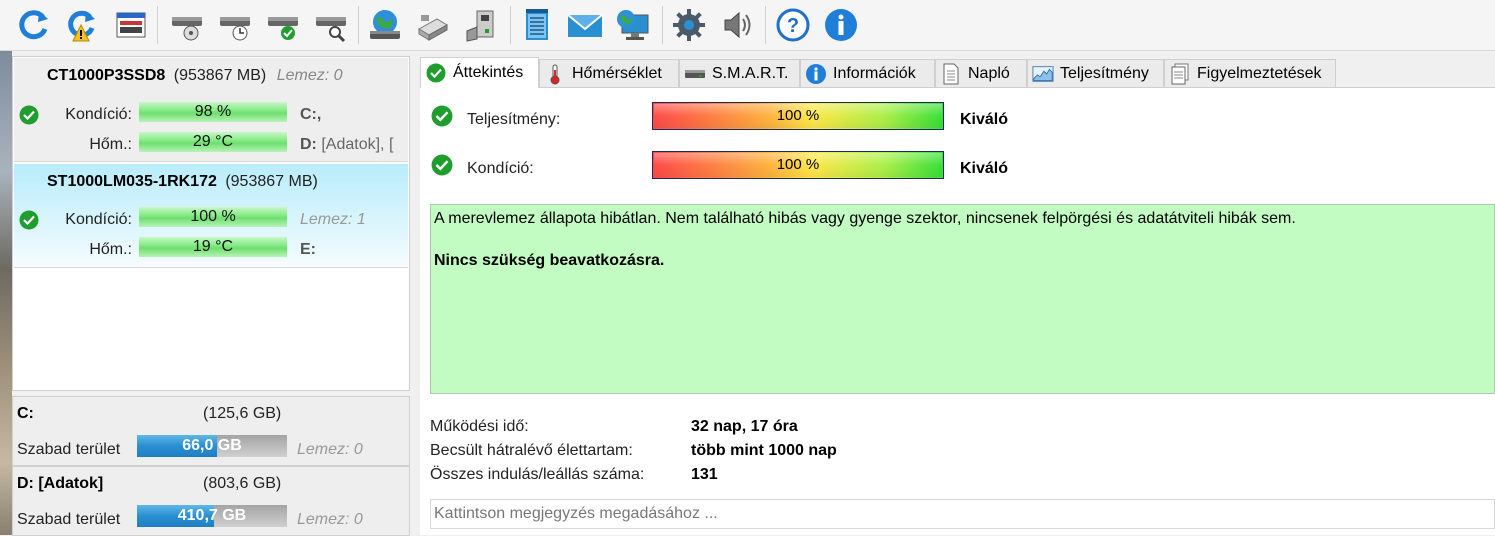 This screenshot has height=536, width=1495. What do you see at coordinates (704, 474) in the screenshot?
I see `start-stop-count-value: 131` at bounding box center [704, 474].